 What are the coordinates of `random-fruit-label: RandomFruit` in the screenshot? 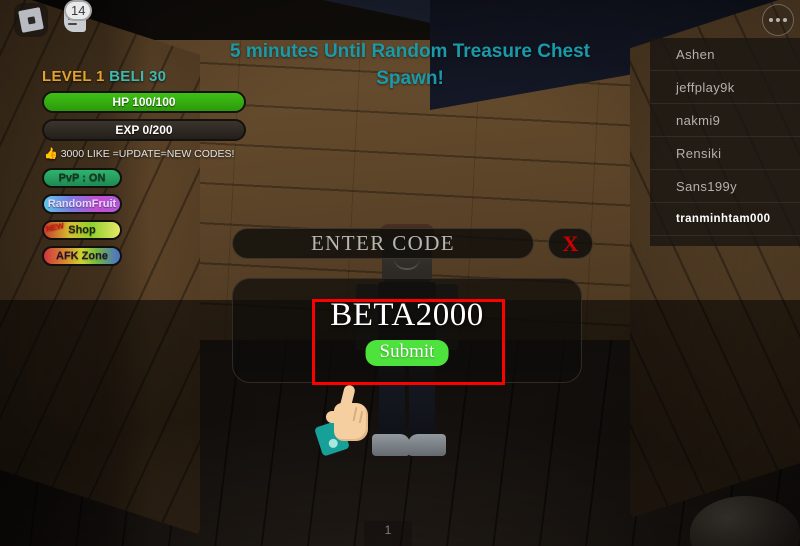 It's located at (82, 204).